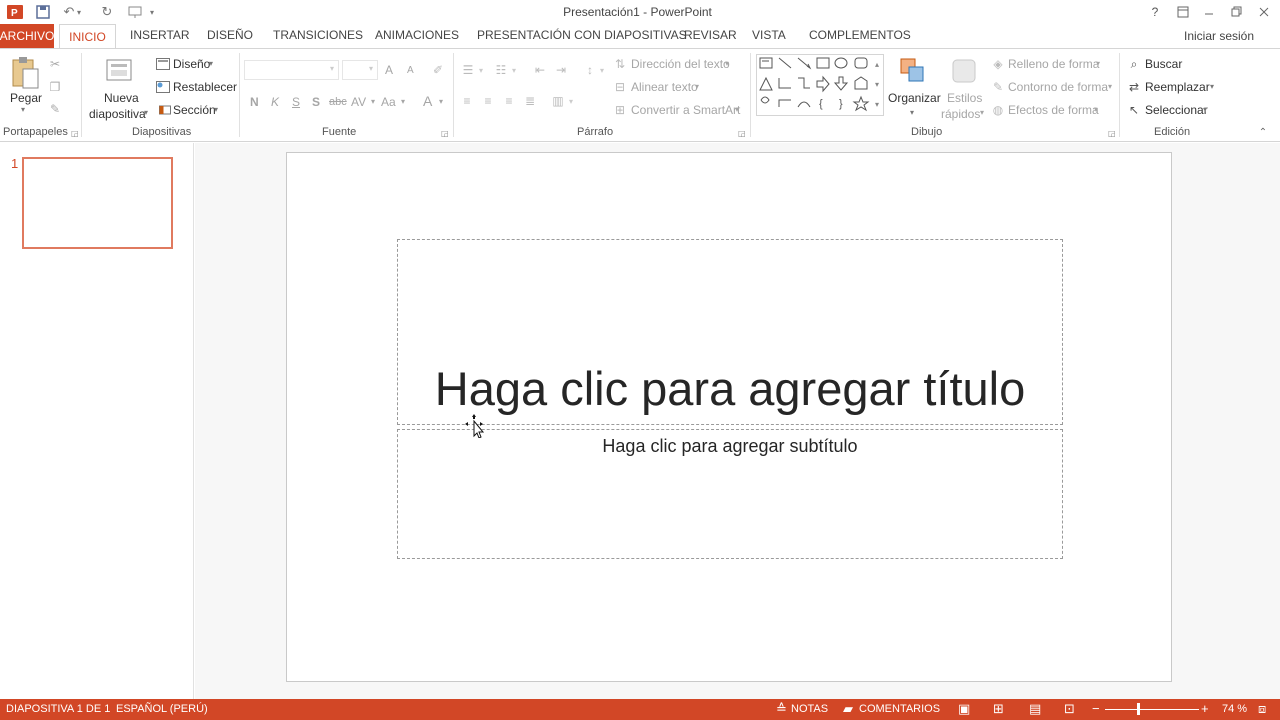 This screenshot has width=1280, height=720. What do you see at coordinates (58, 709) in the screenshot?
I see `slide-count: DIAPOSITIVA 1 DE 1` at bounding box center [58, 709].